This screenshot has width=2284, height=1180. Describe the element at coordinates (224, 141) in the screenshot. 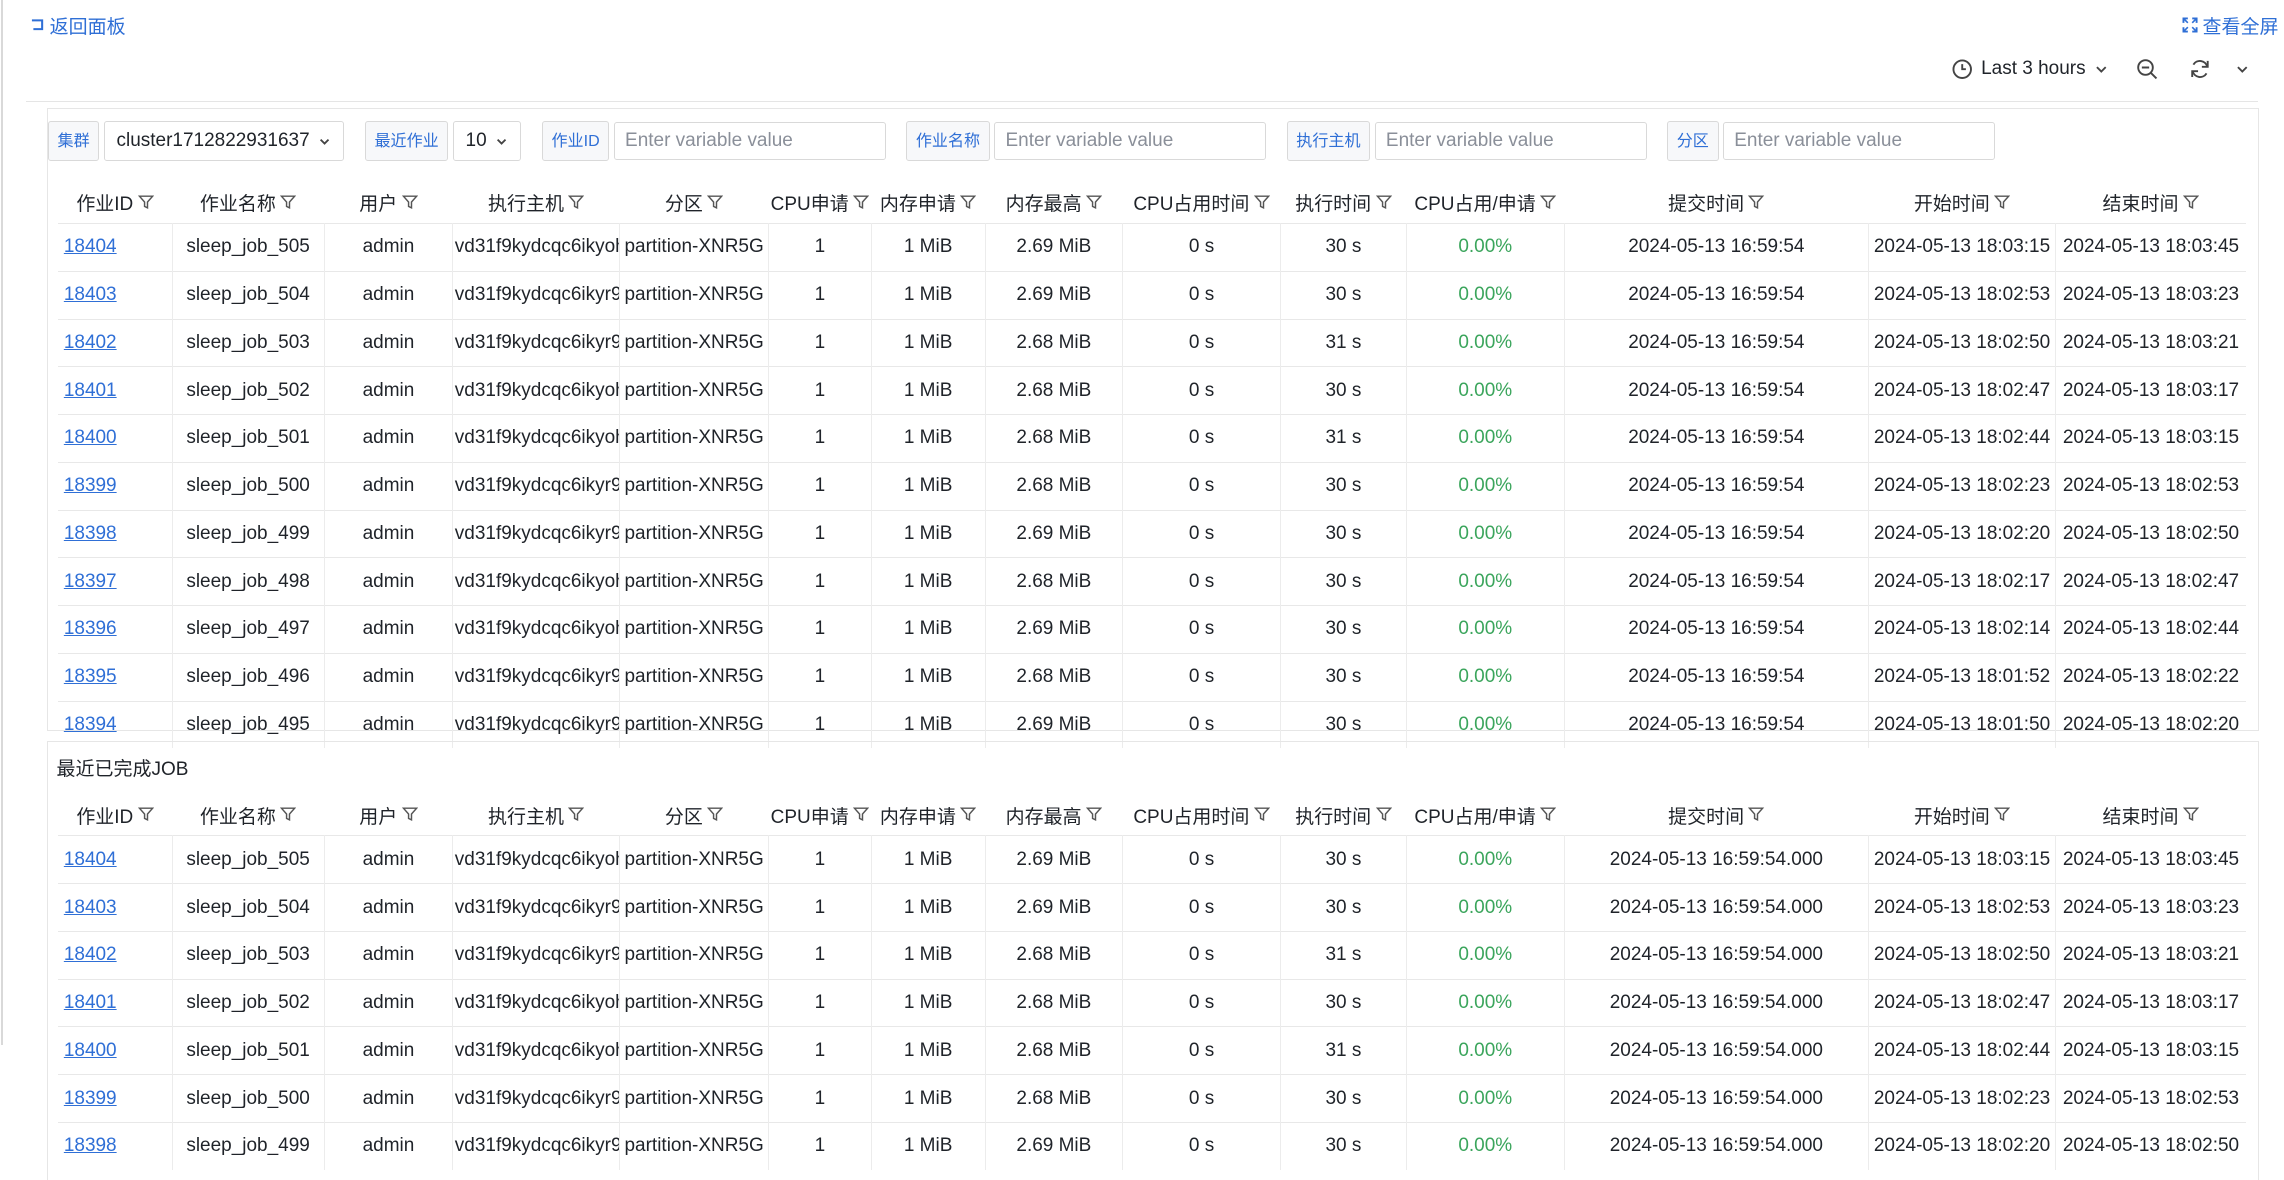

I see `cluster-select: cluster1712822931637` at that location.